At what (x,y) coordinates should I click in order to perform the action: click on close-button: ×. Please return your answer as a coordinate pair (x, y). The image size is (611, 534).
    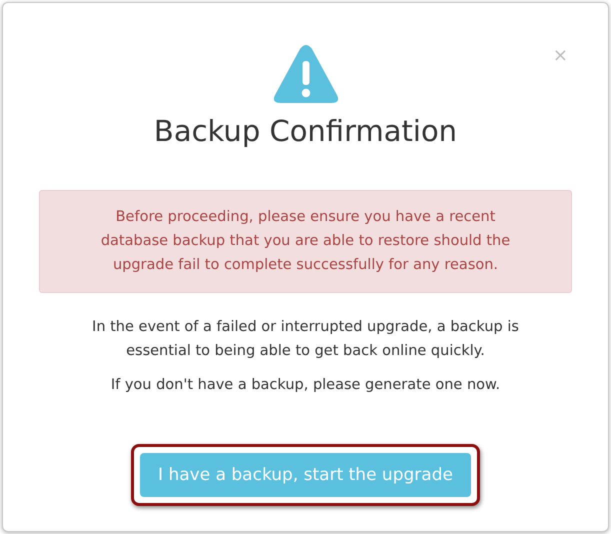
    Looking at the image, I should click on (560, 56).